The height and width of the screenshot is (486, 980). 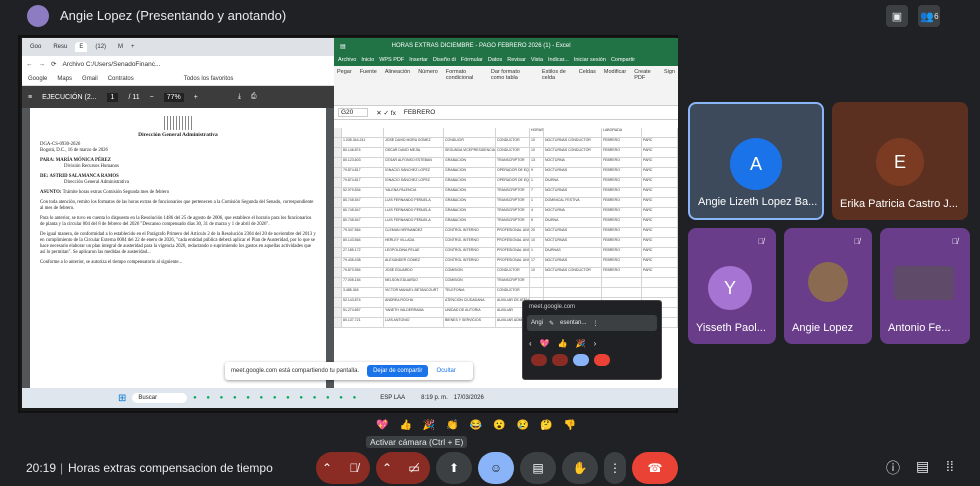 I want to click on taskbar-apps-icon: ● ● ● ● ● ● ● ● ● ● ● ● ●, so click(x=276, y=398).